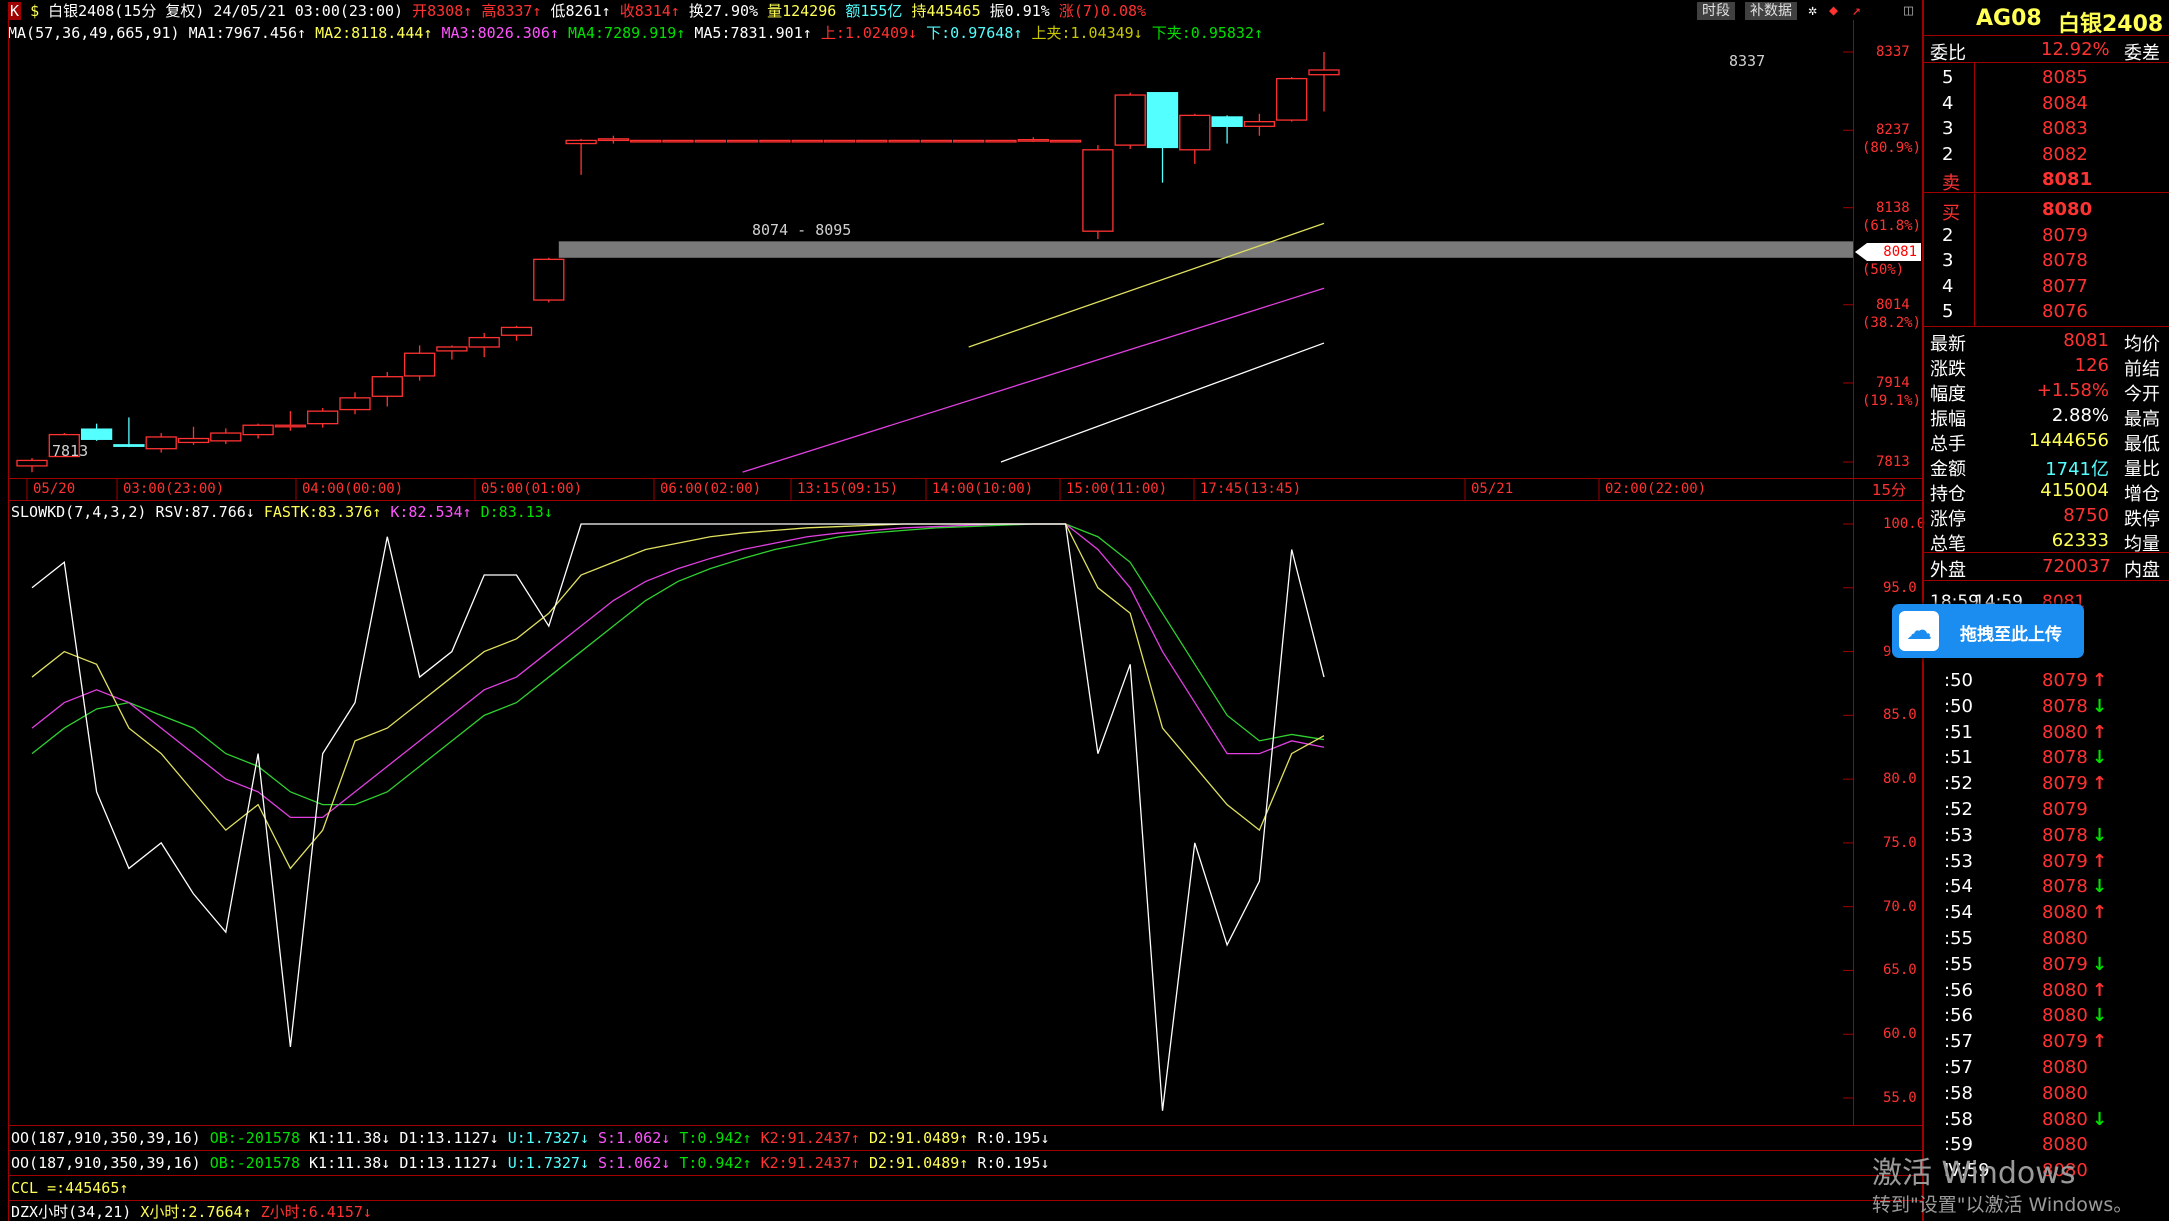  What do you see at coordinates (1958, 861) in the screenshot?
I see `tick-row-cell: :53` at bounding box center [1958, 861].